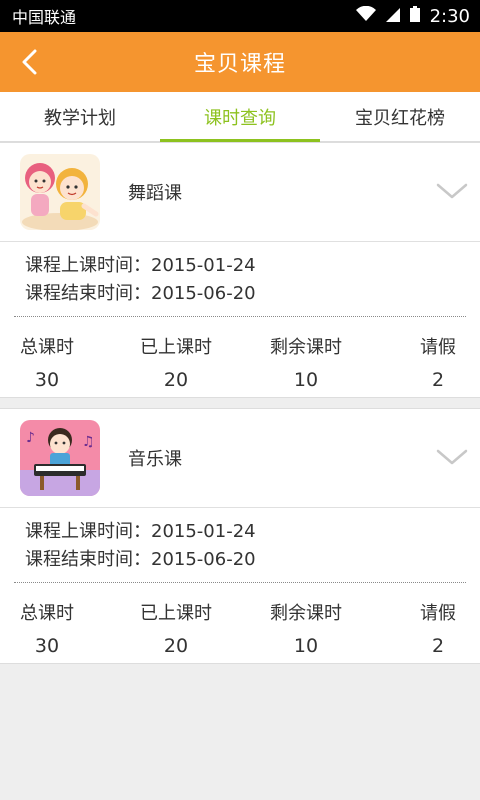  I want to click on title-bar: 宝贝课程, so click(240, 62).